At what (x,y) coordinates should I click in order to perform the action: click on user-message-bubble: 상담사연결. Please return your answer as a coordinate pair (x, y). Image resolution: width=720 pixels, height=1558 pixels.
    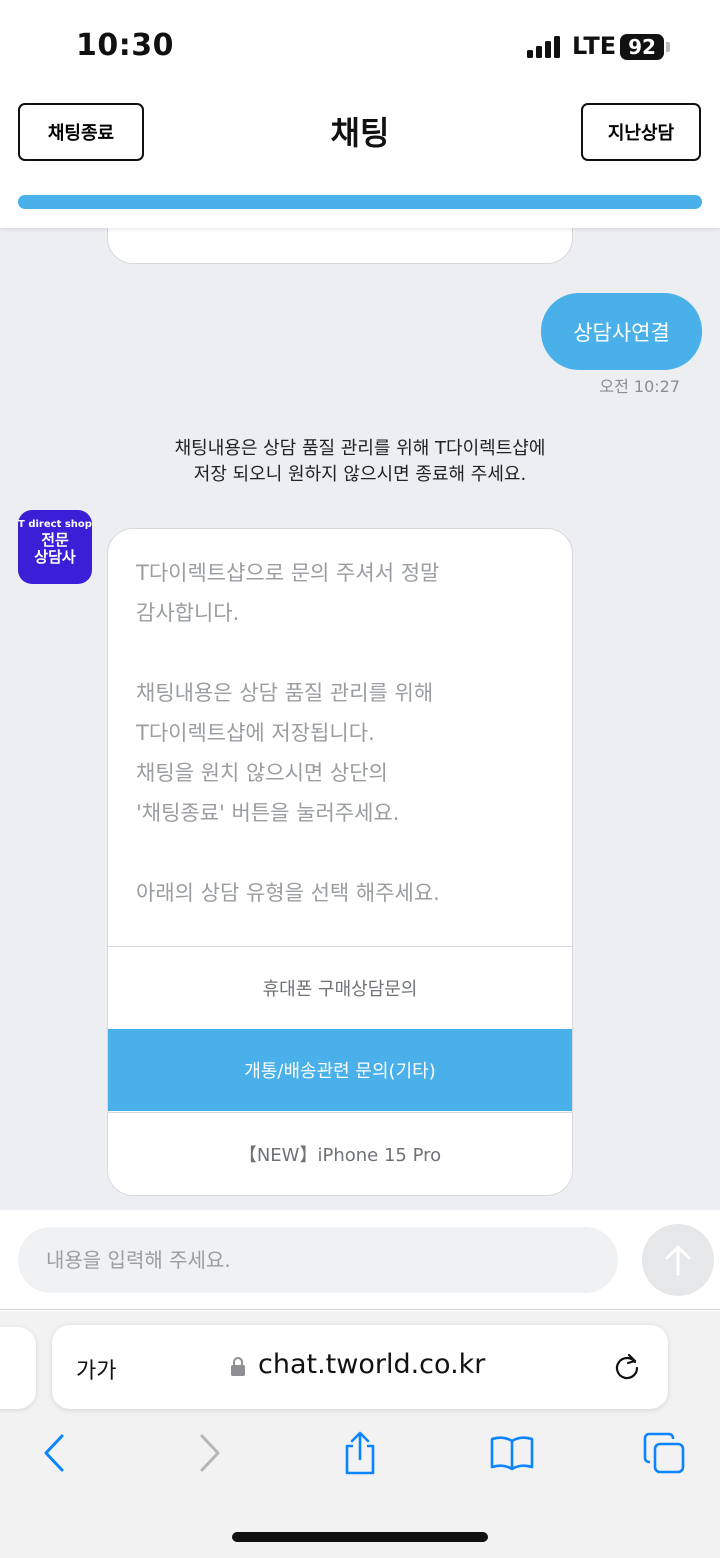
    Looking at the image, I should click on (621, 331).